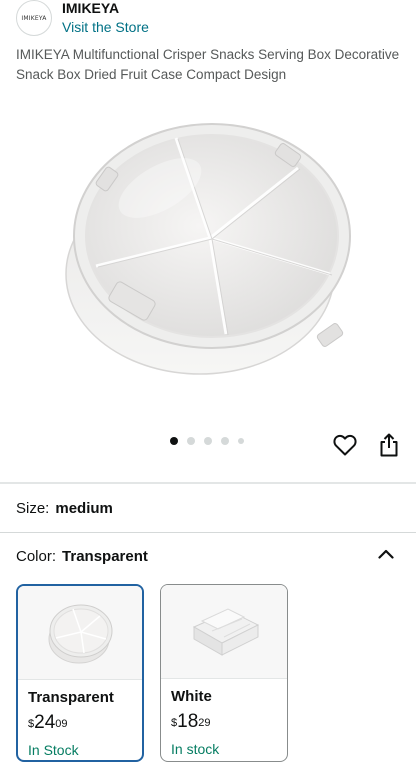  Describe the element at coordinates (71, 697) in the screenshot. I see `swatch-name: Transparent` at that location.